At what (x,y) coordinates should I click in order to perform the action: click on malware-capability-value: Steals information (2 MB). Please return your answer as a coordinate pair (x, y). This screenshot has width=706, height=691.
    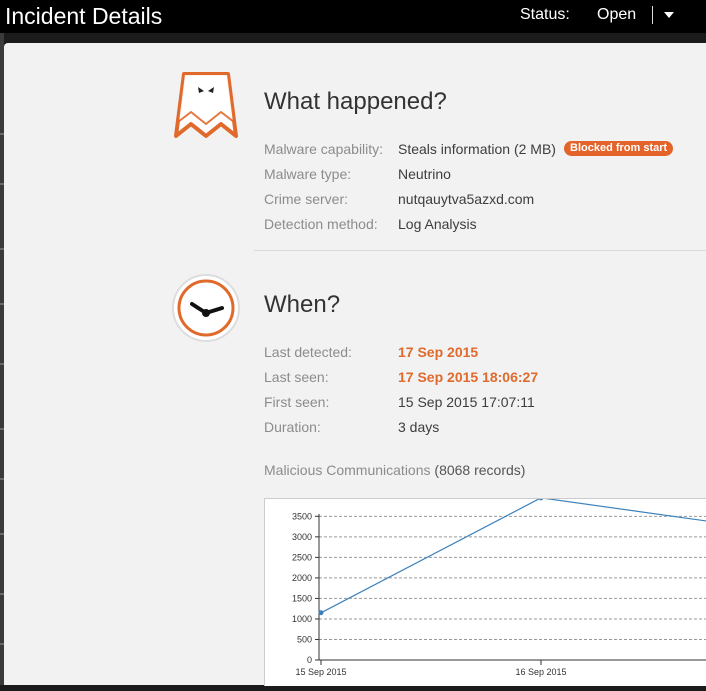
    Looking at the image, I should click on (477, 149).